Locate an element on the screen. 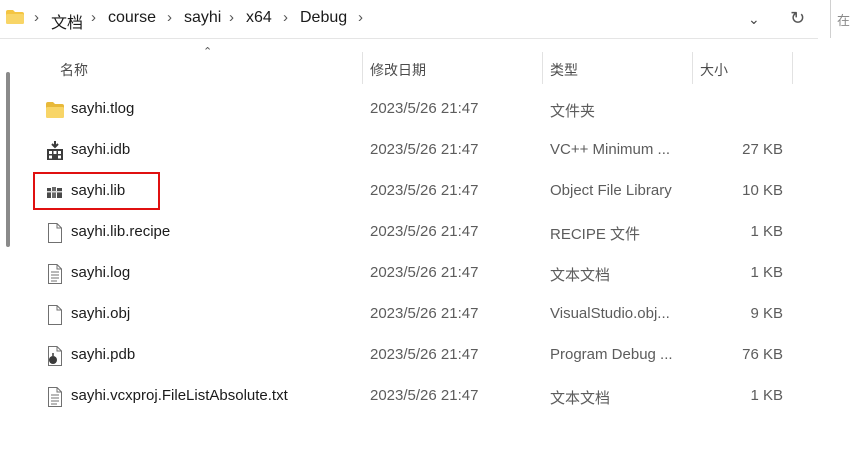 The height and width of the screenshot is (465, 852). file-size: 9 KB is located at coordinates (766, 313).